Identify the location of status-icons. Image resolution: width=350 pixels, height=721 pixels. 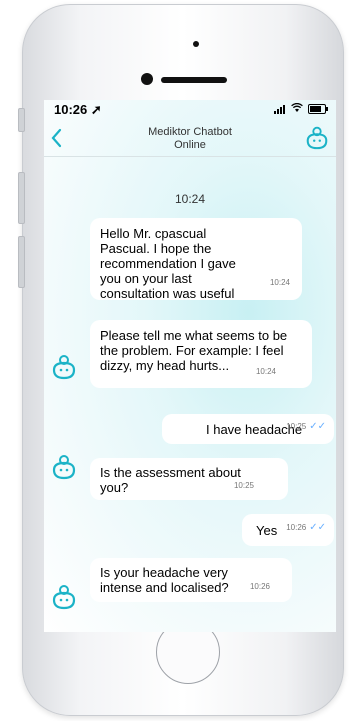
(300, 108).